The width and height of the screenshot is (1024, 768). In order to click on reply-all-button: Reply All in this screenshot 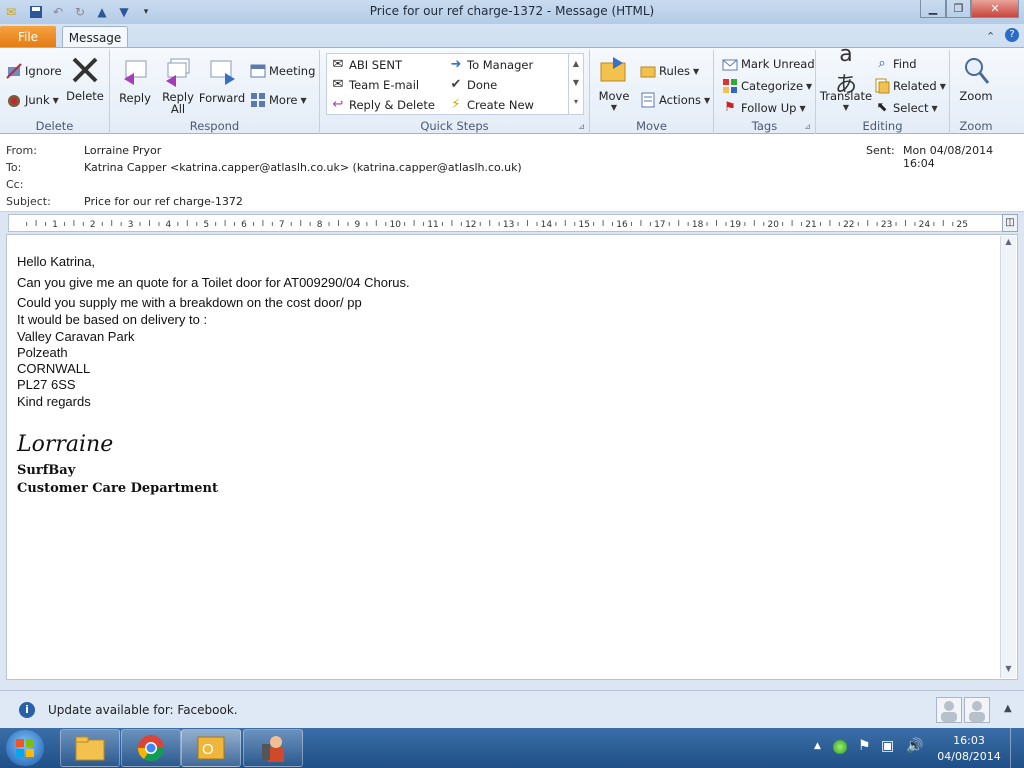, I will do `click(178, 85)`.